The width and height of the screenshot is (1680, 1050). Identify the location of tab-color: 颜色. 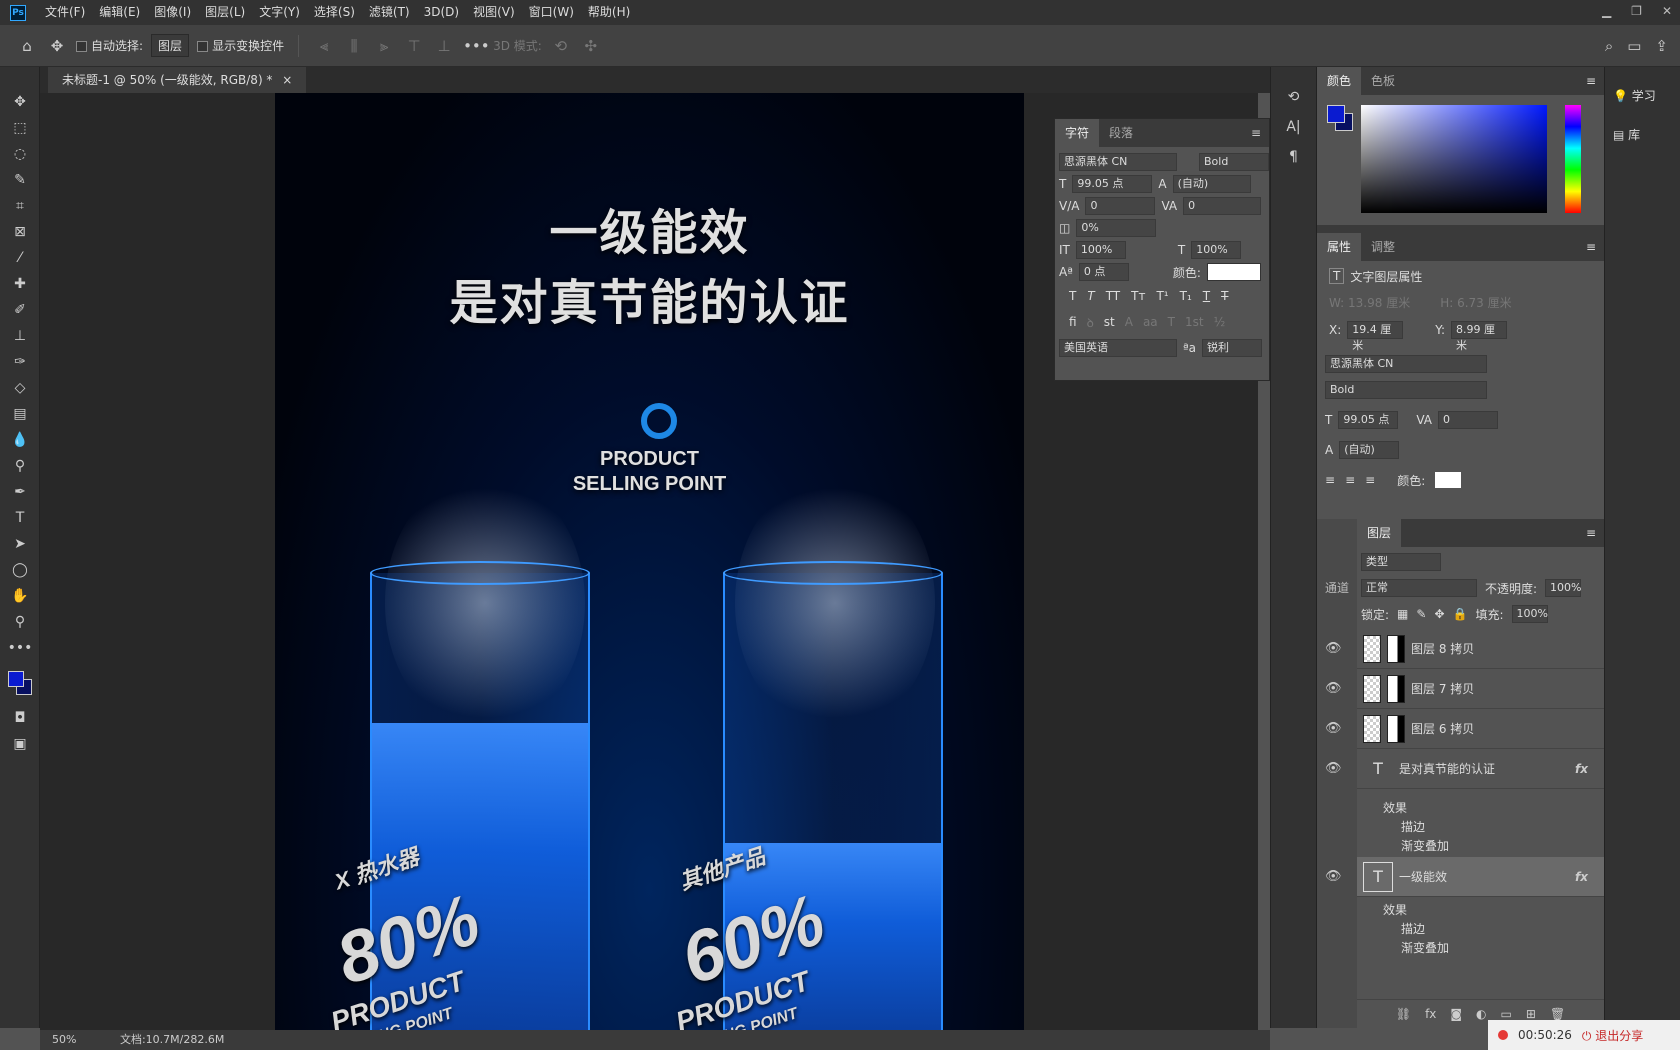
(1339, 81).